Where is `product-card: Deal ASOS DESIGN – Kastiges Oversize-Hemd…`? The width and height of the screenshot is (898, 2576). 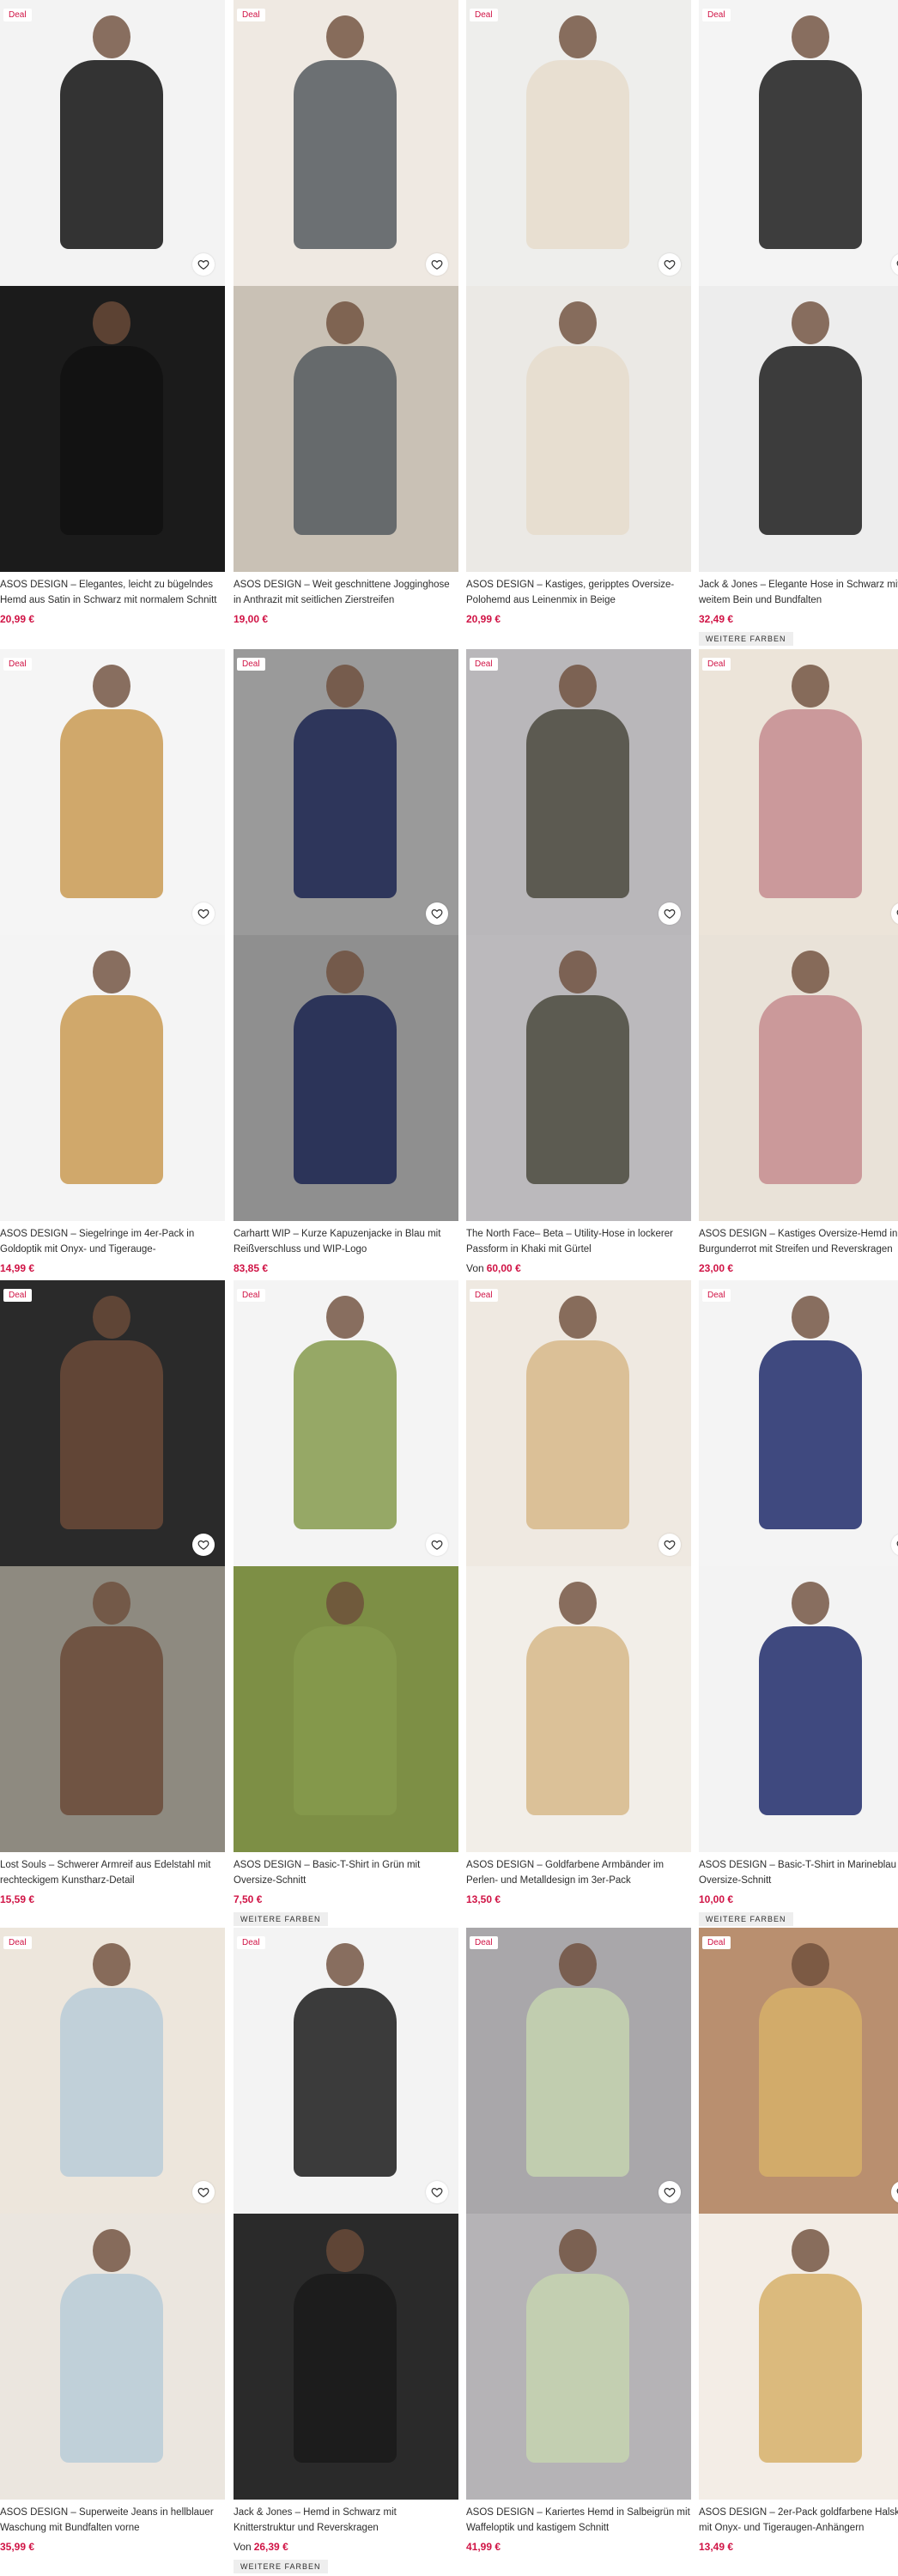 product-card: Deal ASOS DESIGN – Kastiges Oversize-Hemd… is located at coordinates (798, 962).